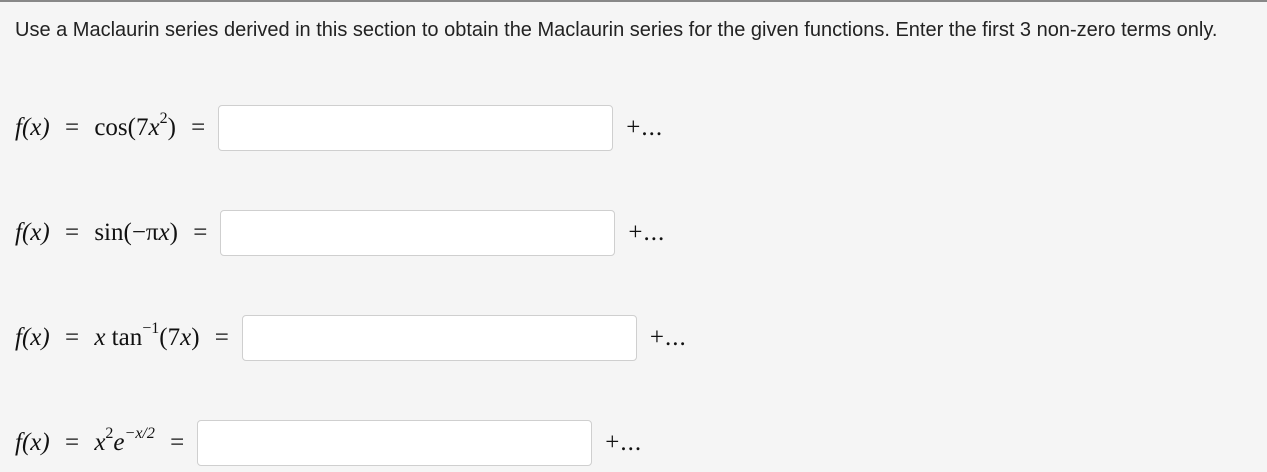 The image size is (1267, 472). I want to click on function-exponent: −1, so click(151, 328).